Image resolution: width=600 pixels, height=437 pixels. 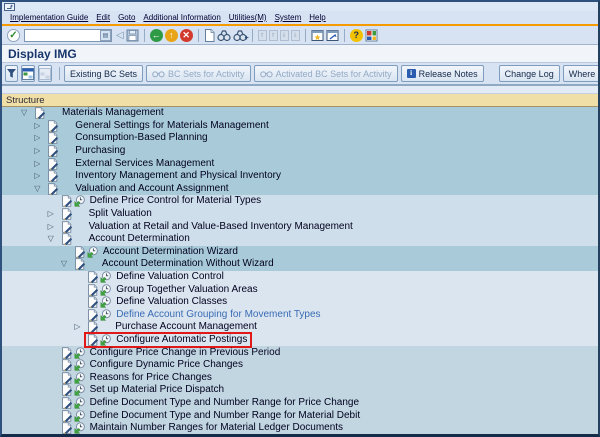 I want to click on tree-row-label: Account Determination Without Wizard, so click(x=188, y=264).